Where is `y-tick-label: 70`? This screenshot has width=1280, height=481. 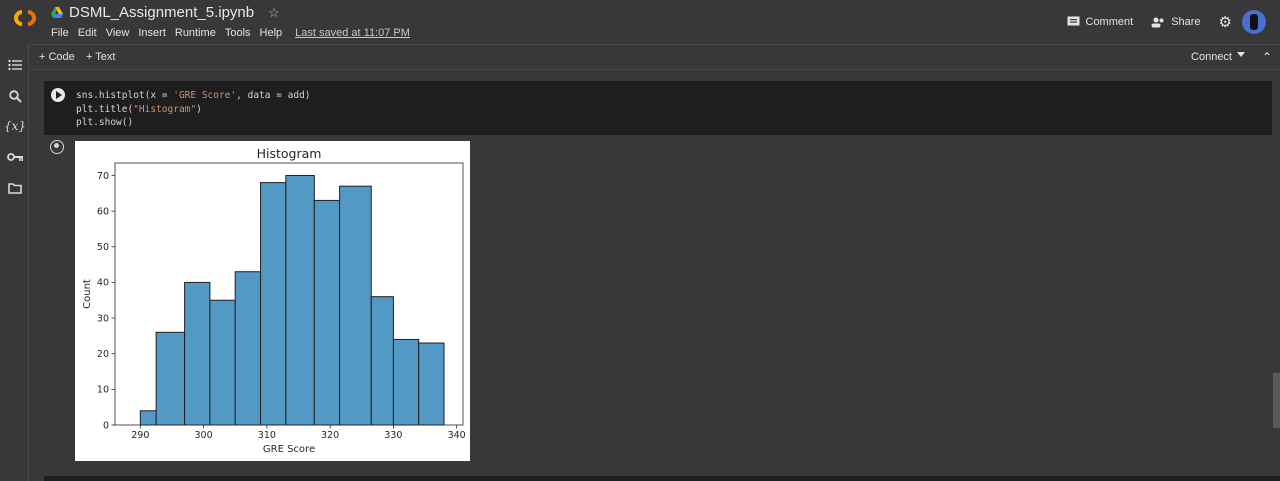
y-tick-label: 70 is located at coordinates (103, 176).